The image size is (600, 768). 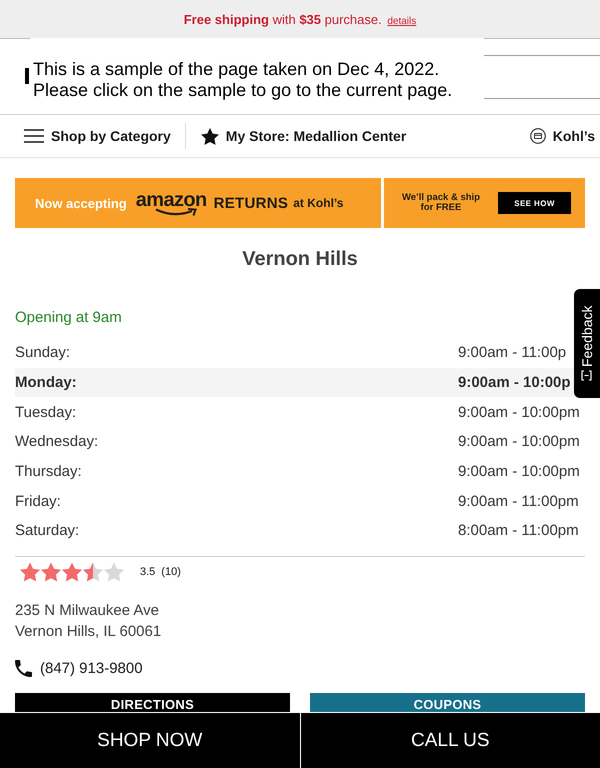 I want to click on phone-number: (847) 913-9800, so click(x=91, y=669).